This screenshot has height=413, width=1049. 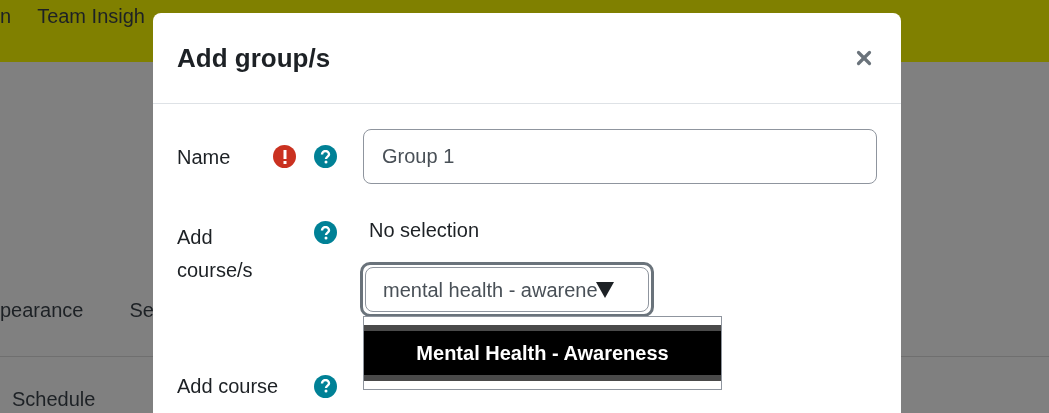 I want to click on field-label: Name, so click(x=204, y=157).